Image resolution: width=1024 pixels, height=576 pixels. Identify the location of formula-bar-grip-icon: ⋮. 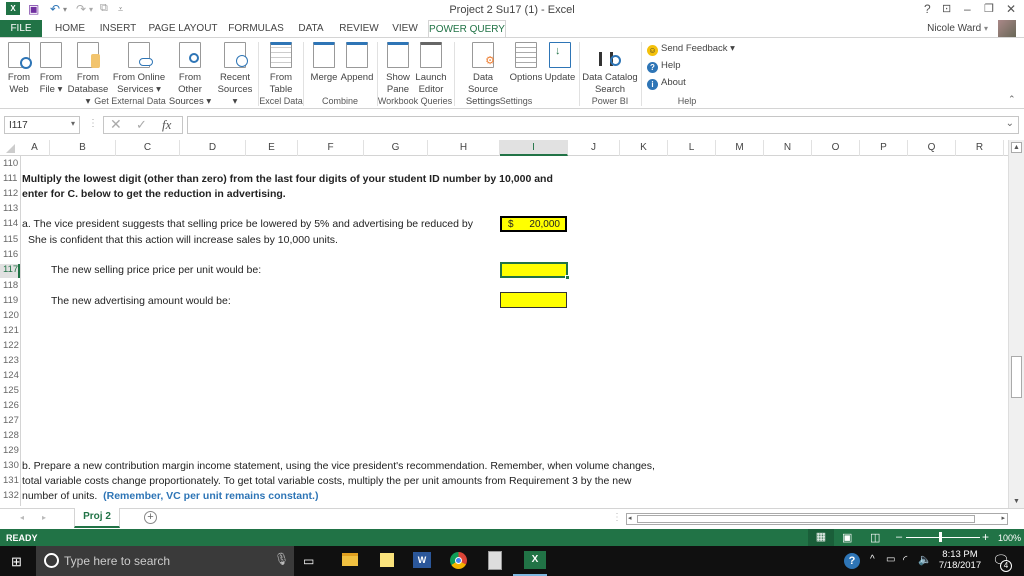
(93, 123).